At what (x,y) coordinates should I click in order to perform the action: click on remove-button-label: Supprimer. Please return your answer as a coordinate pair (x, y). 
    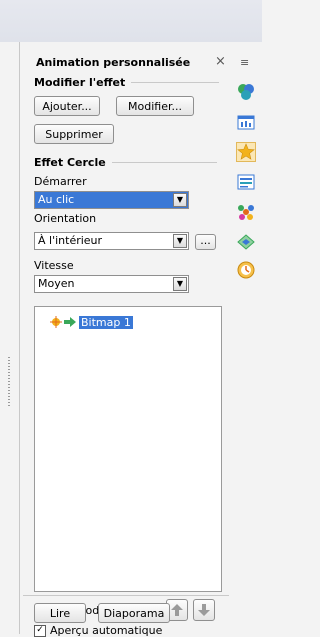
    Looking at the image, I should click on (74, 134).